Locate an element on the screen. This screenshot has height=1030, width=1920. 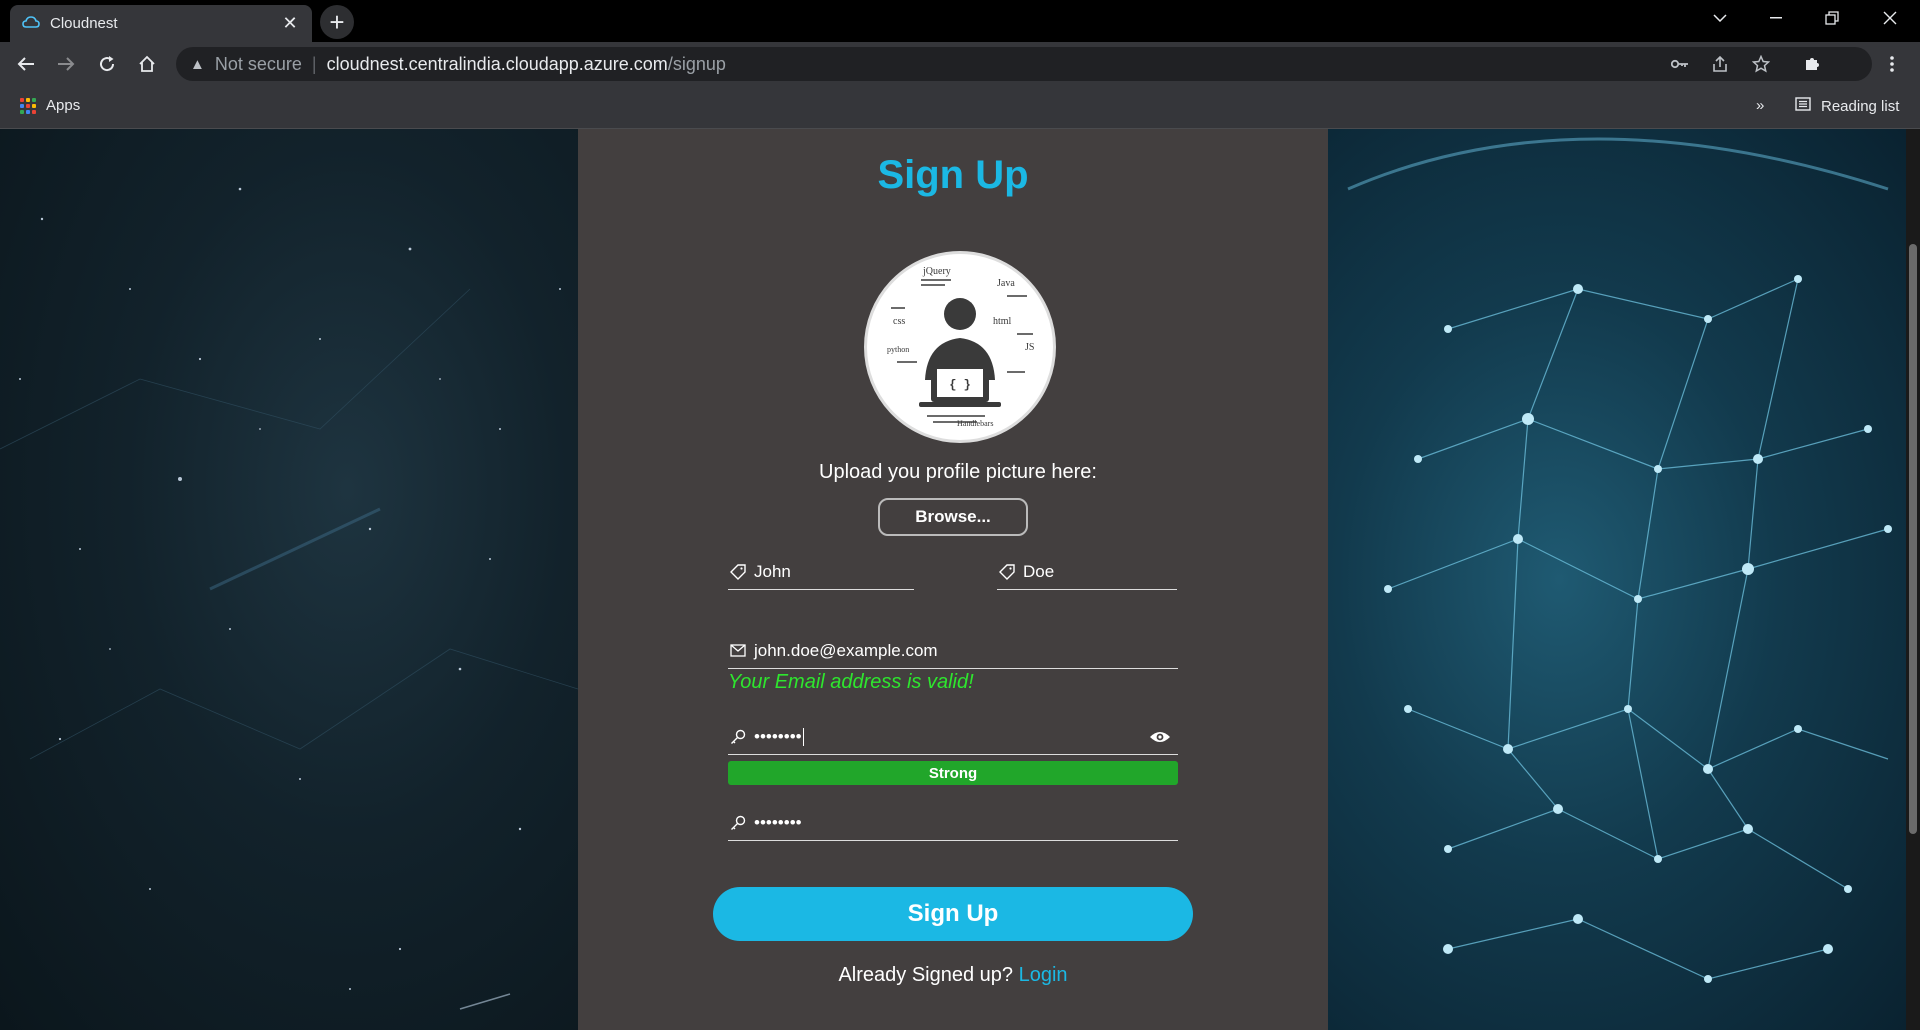
avatar-label-jquery: jQuery is located at coordinates (936, 271).